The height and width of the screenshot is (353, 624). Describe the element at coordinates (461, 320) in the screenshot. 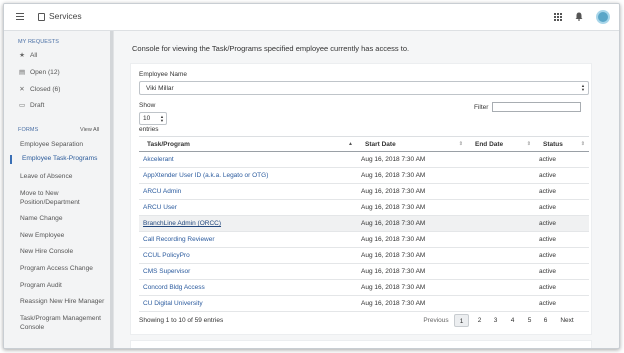

I see `pagination-page-1: 1` at that location.